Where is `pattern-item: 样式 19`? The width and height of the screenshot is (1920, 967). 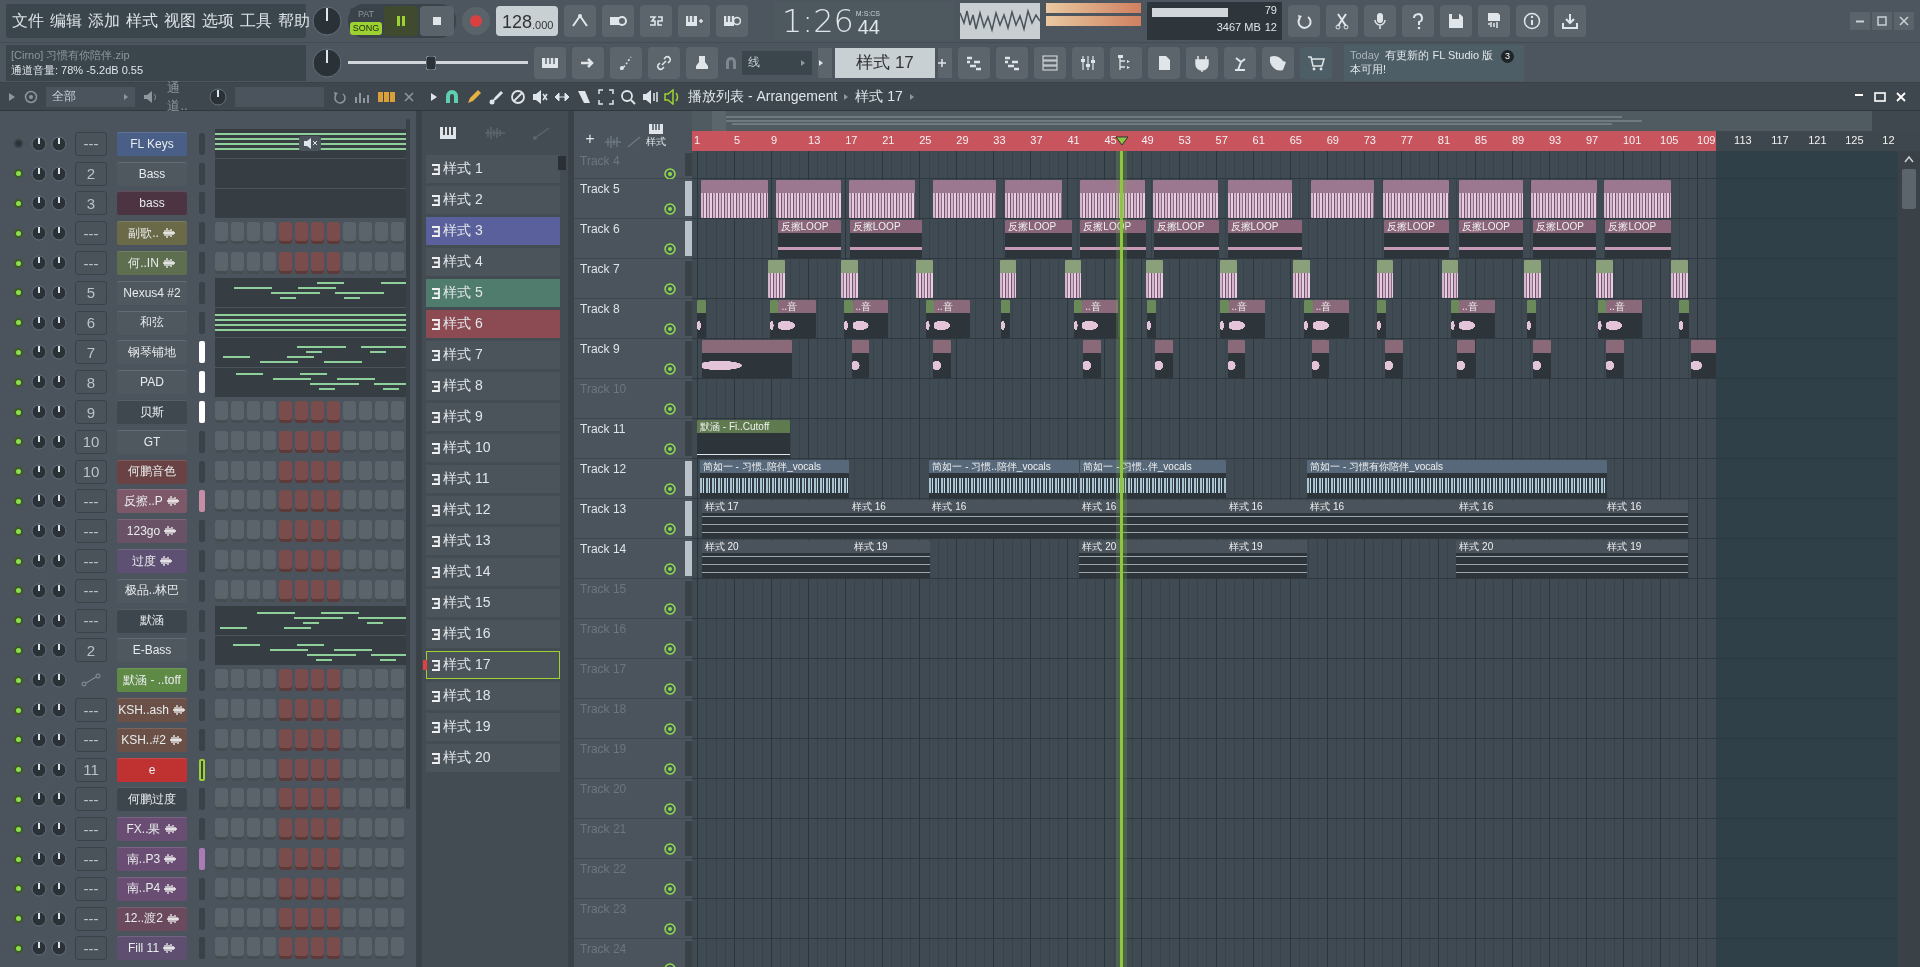 pattern-item: 样式 19 is located at coordinates (493, 727).